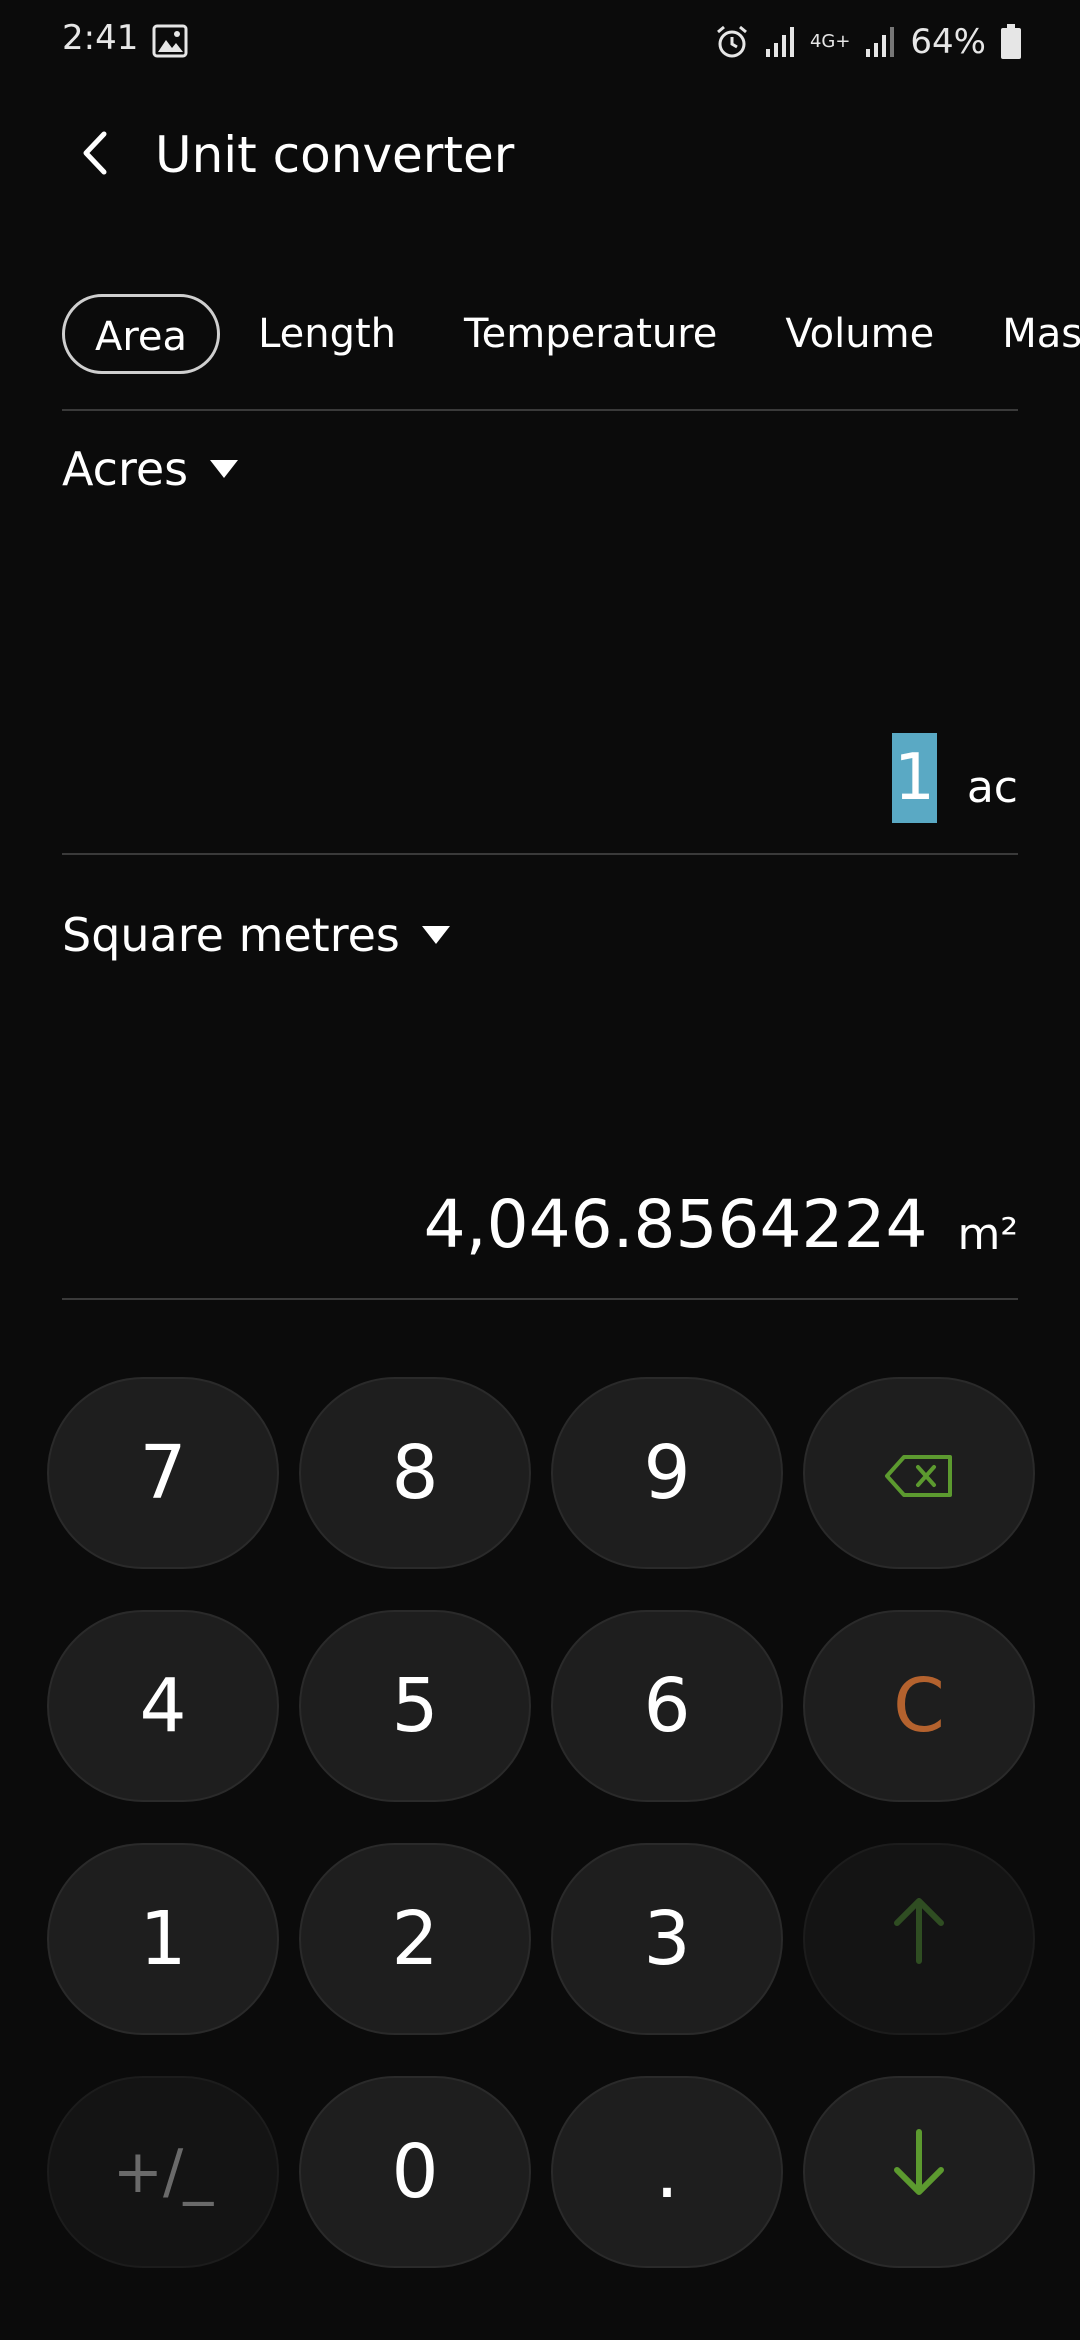  I want to click on clear-button: C, so click(919, 1706).